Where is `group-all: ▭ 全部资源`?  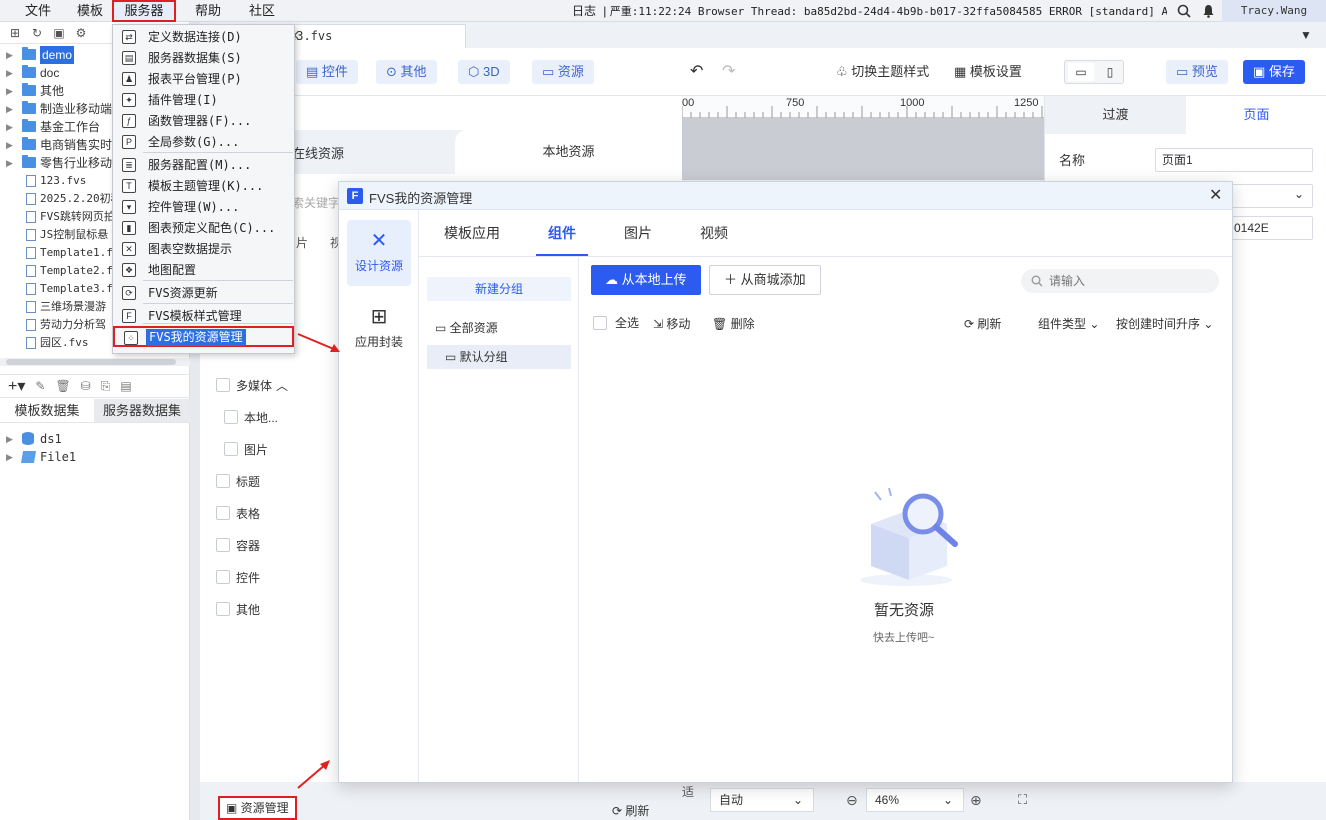
group-all: ▭ 全部资源 is located at coordinates (466, 327).